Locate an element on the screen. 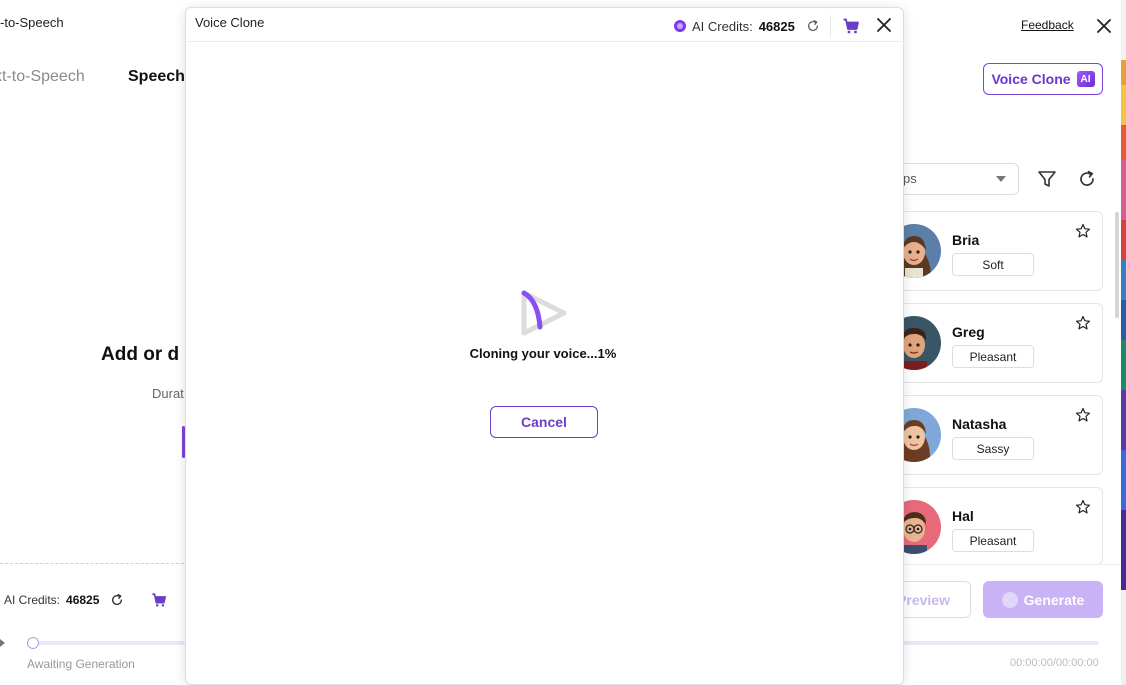  dialog-title: Voice Clone is located at coordinates (230, 22).